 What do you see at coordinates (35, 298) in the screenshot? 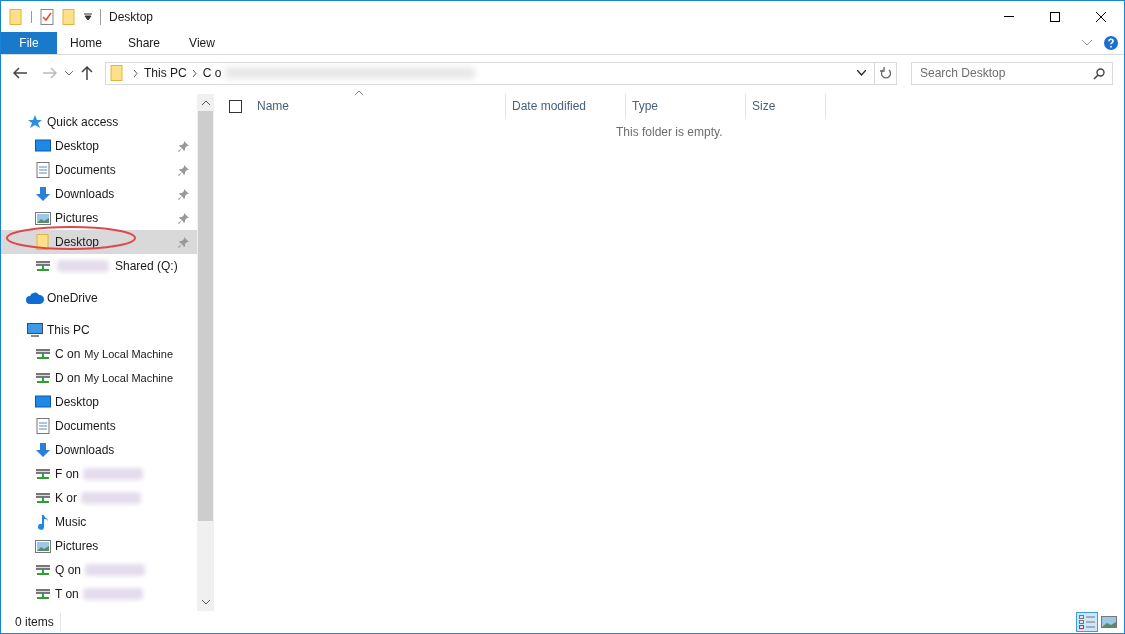
I see `cloud-icon` at bounding box center [35, 298].